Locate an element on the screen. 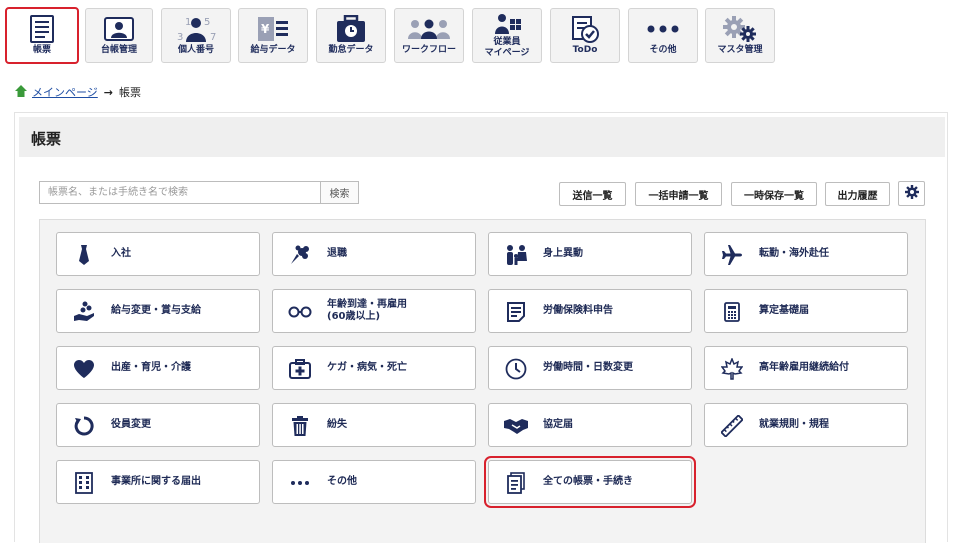 Image resolution: width=960 pixels, height=543 pixels. form-category-card: 給与変更・賞与支給 is located at coordinates (158, 311).